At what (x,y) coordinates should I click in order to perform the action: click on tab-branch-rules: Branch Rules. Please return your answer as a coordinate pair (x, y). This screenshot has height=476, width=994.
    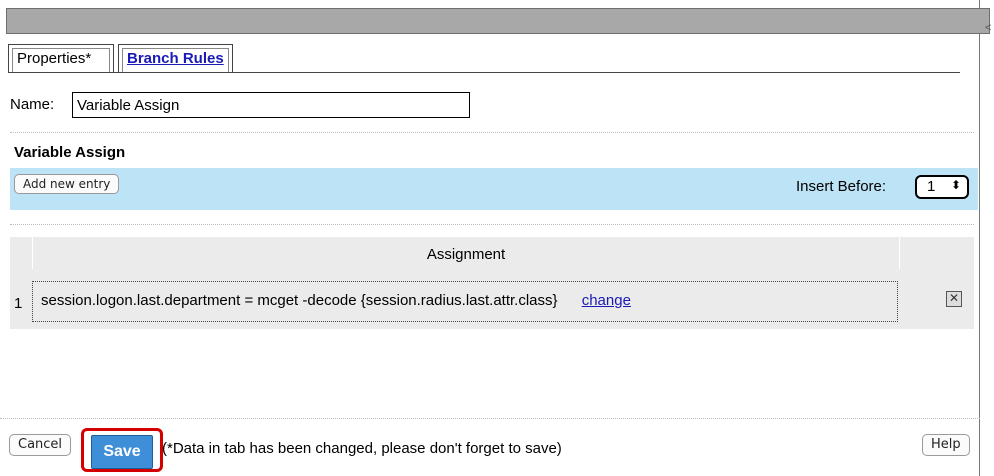
    Looking at the image, I should click on (175, 58).